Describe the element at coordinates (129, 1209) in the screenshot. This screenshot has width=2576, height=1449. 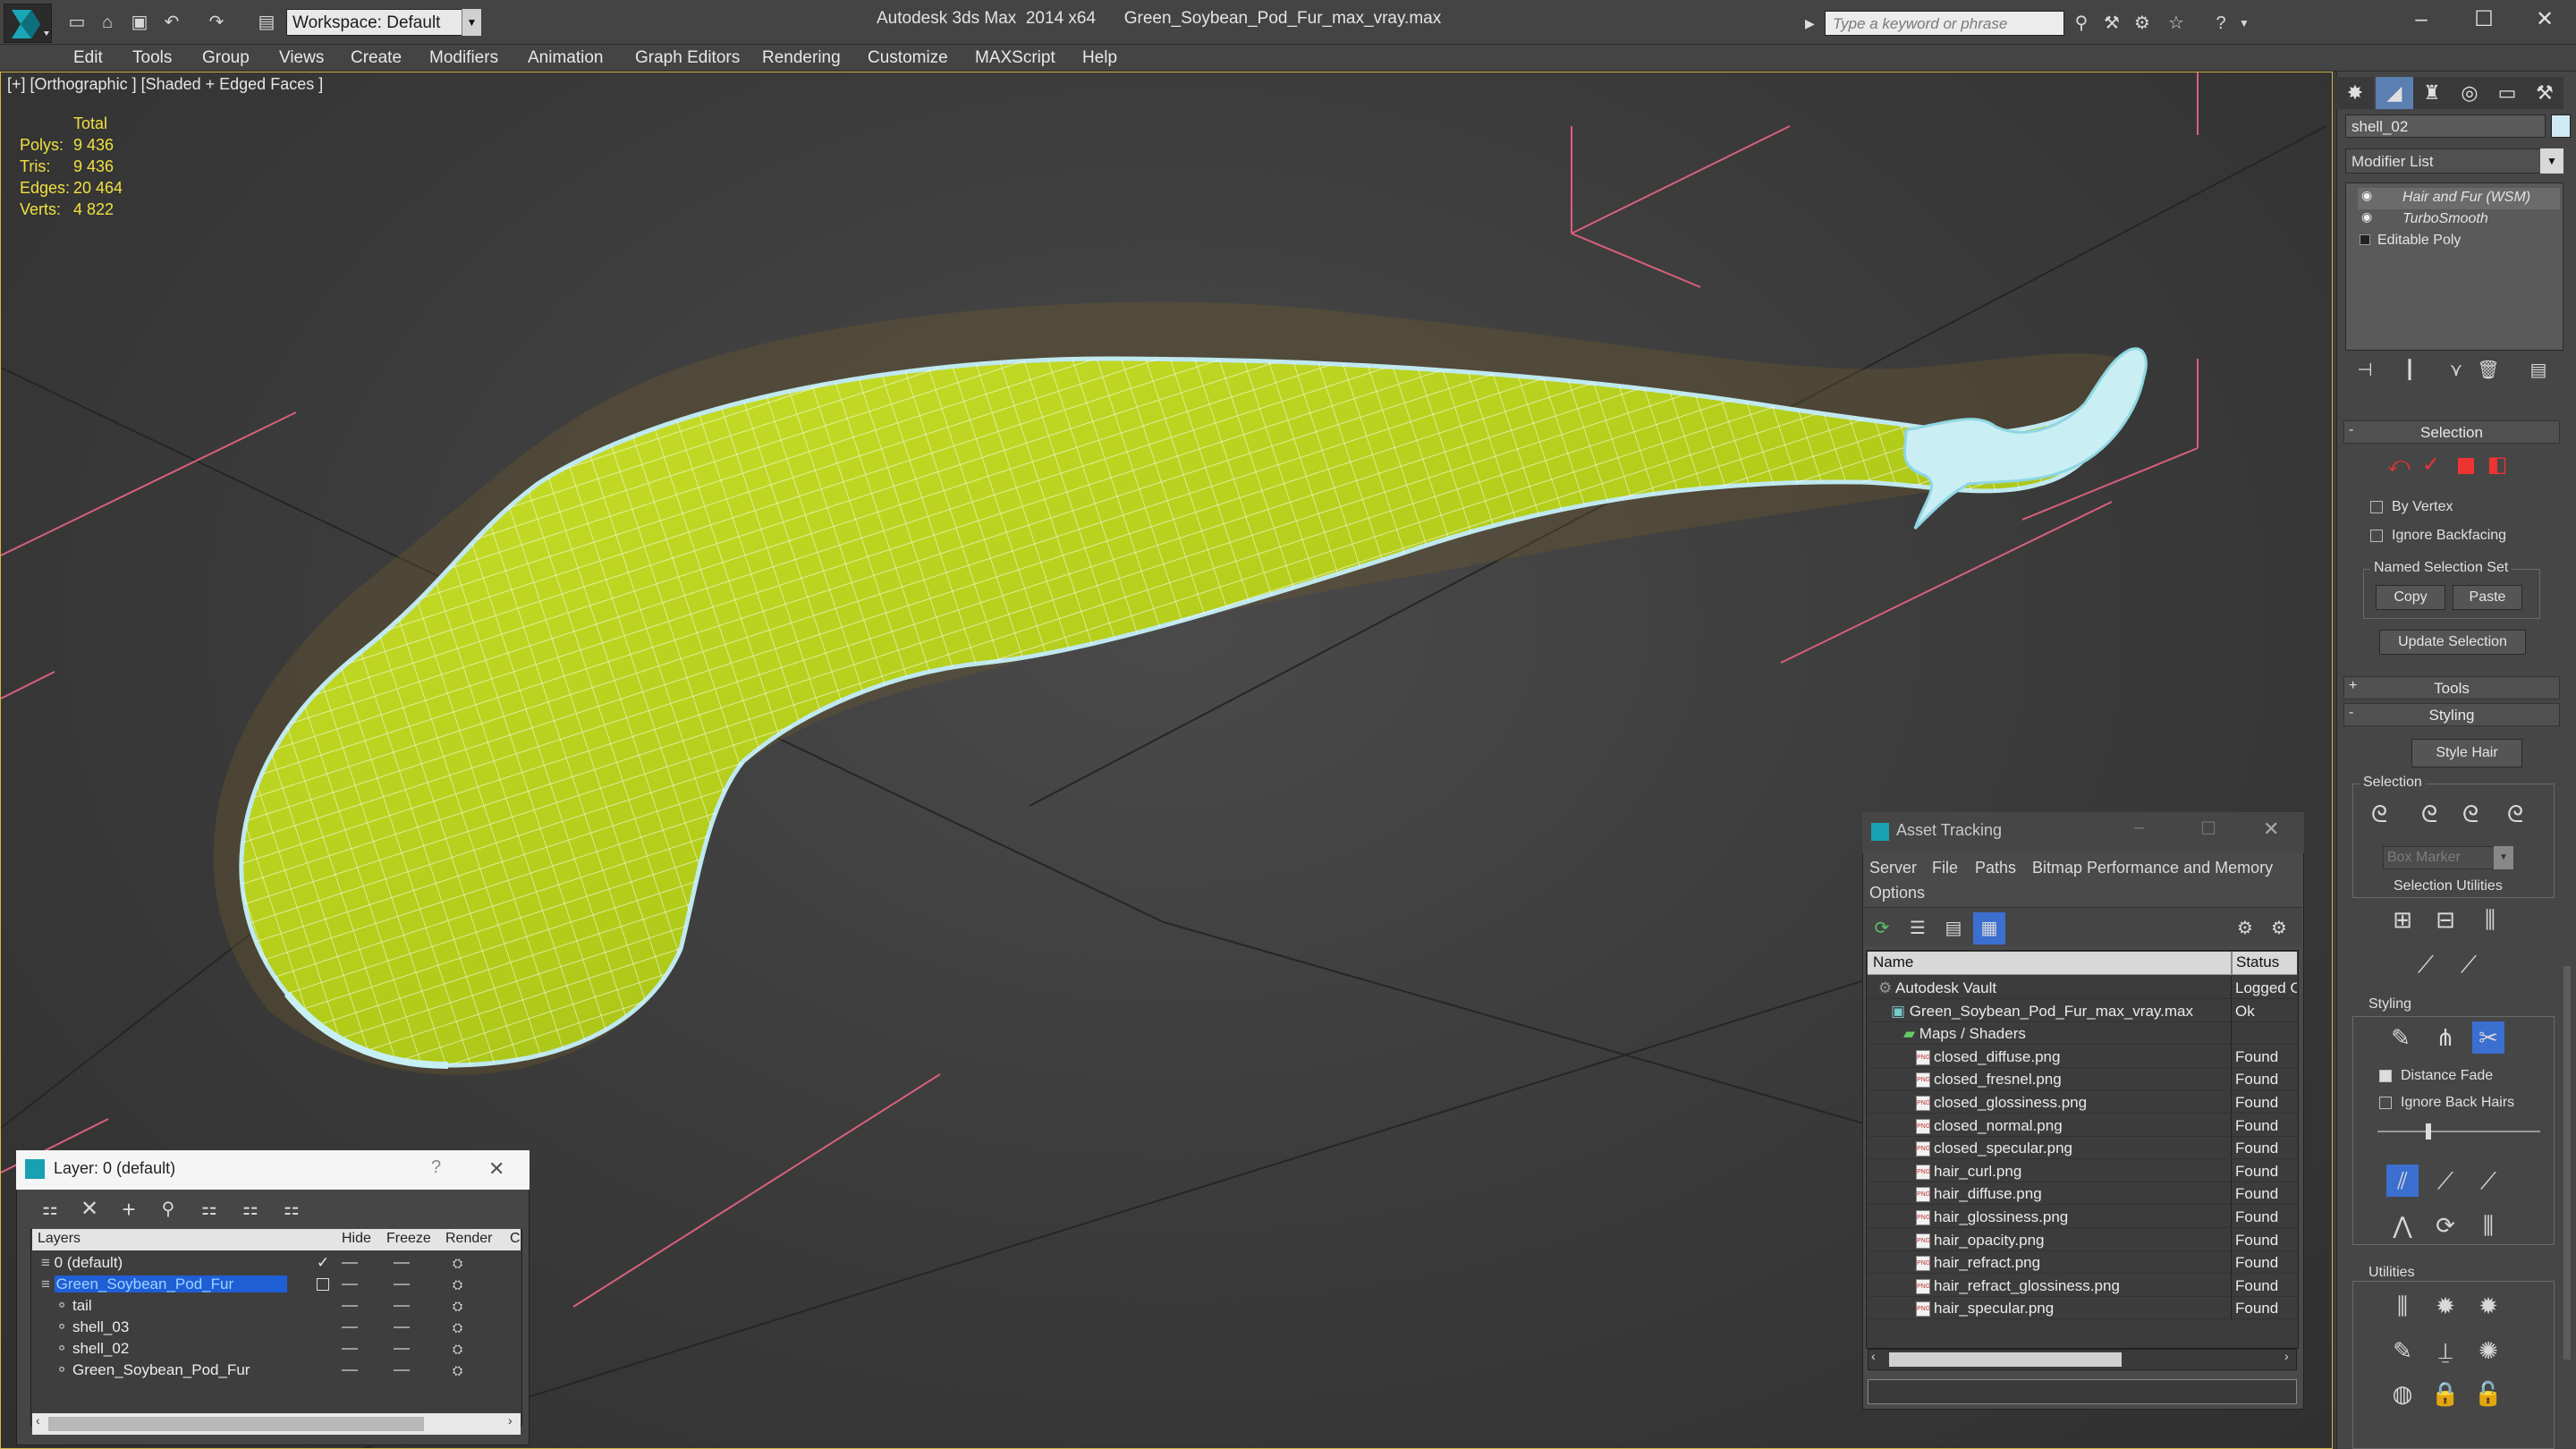
I see `add-to-layer-icon: +` at that location.